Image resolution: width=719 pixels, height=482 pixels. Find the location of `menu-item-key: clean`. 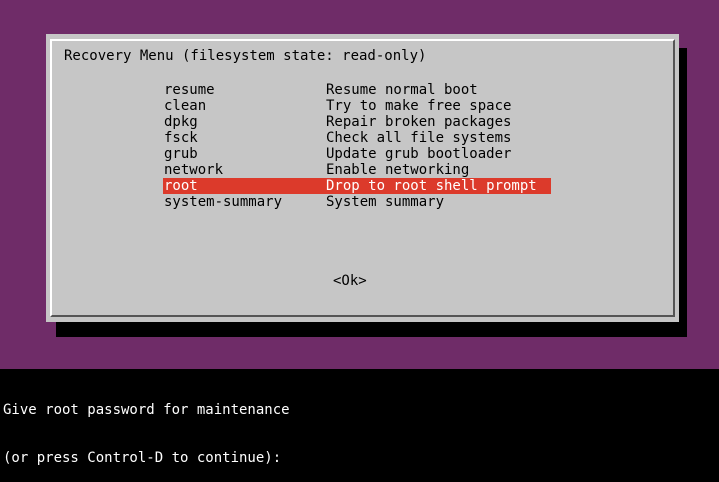

menu-item-key: clean is located at coordinates (185, 106).